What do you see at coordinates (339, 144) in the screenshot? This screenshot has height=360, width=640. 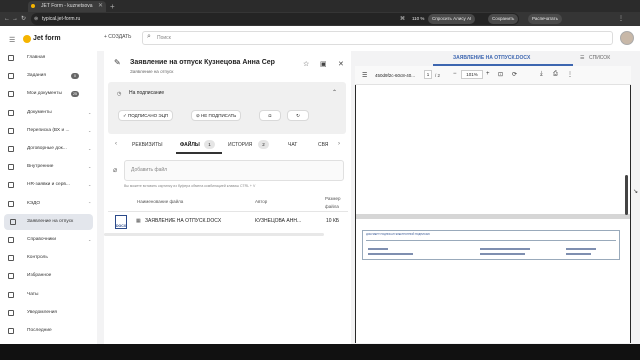 I see `tabs-next-icon: ›` at bounding box center [339, 144].